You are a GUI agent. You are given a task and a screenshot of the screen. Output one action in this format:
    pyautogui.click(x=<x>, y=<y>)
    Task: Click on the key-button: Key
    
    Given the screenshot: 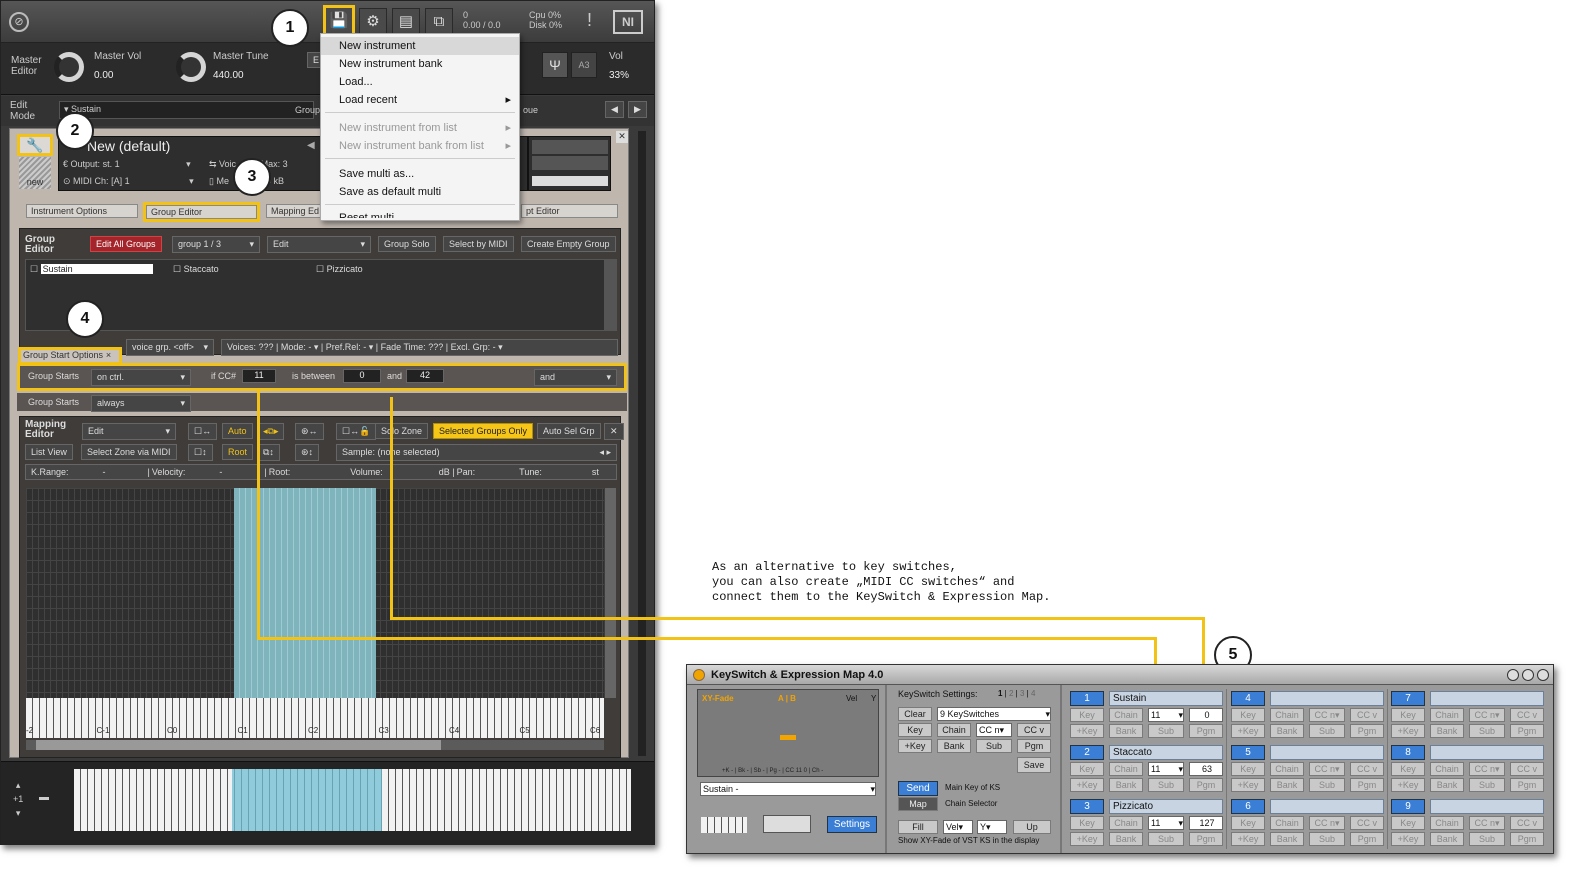 What is the action you would take?
    pyautogui.click(x=915, y=730)
    